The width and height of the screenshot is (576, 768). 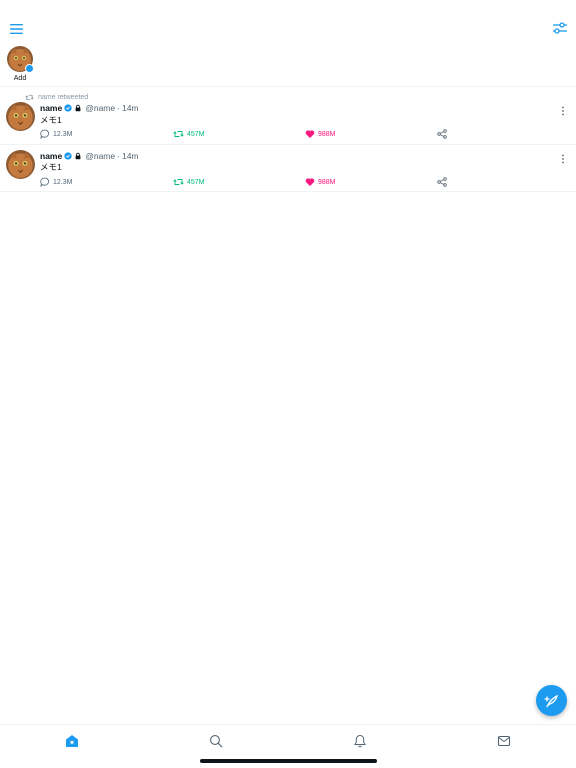 What do you see at coordinates (20, 78) in the screenshot?
I see `add-fleet-label: Add` at bounding box center [20, 78].